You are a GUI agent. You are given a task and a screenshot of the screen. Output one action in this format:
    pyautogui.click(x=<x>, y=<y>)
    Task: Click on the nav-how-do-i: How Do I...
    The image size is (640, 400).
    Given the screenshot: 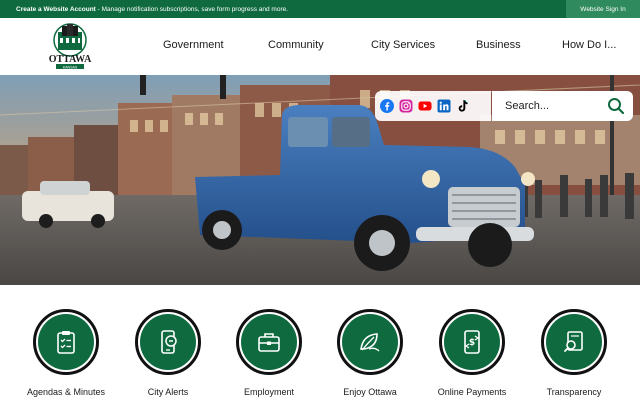 What is the action you would take?
    pyautogui.click(x=589, y=45)
    